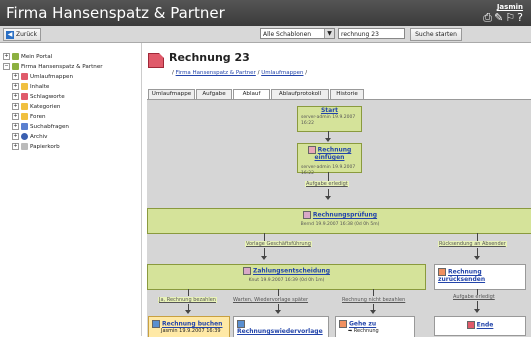 The image size is (531, 337). Describe the element at coordinates (504, 18) in the screenshot. I see `header-action-icons: ⎙✎⚐?` at that location.